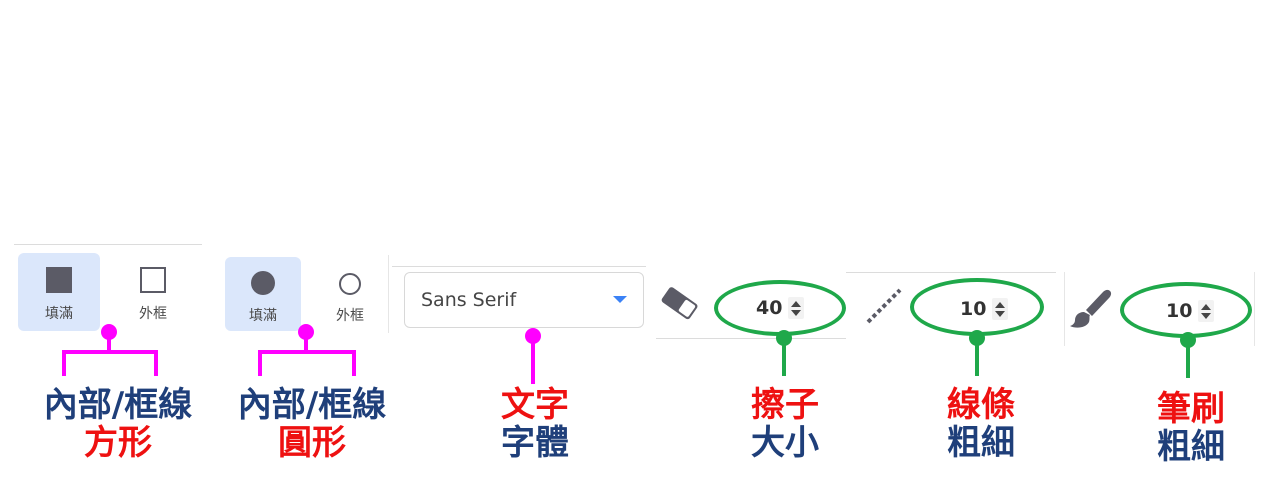  Describe the element at coordinates (751, 338) in the screenshot. I see `toolbar-bottom-border` at that location.